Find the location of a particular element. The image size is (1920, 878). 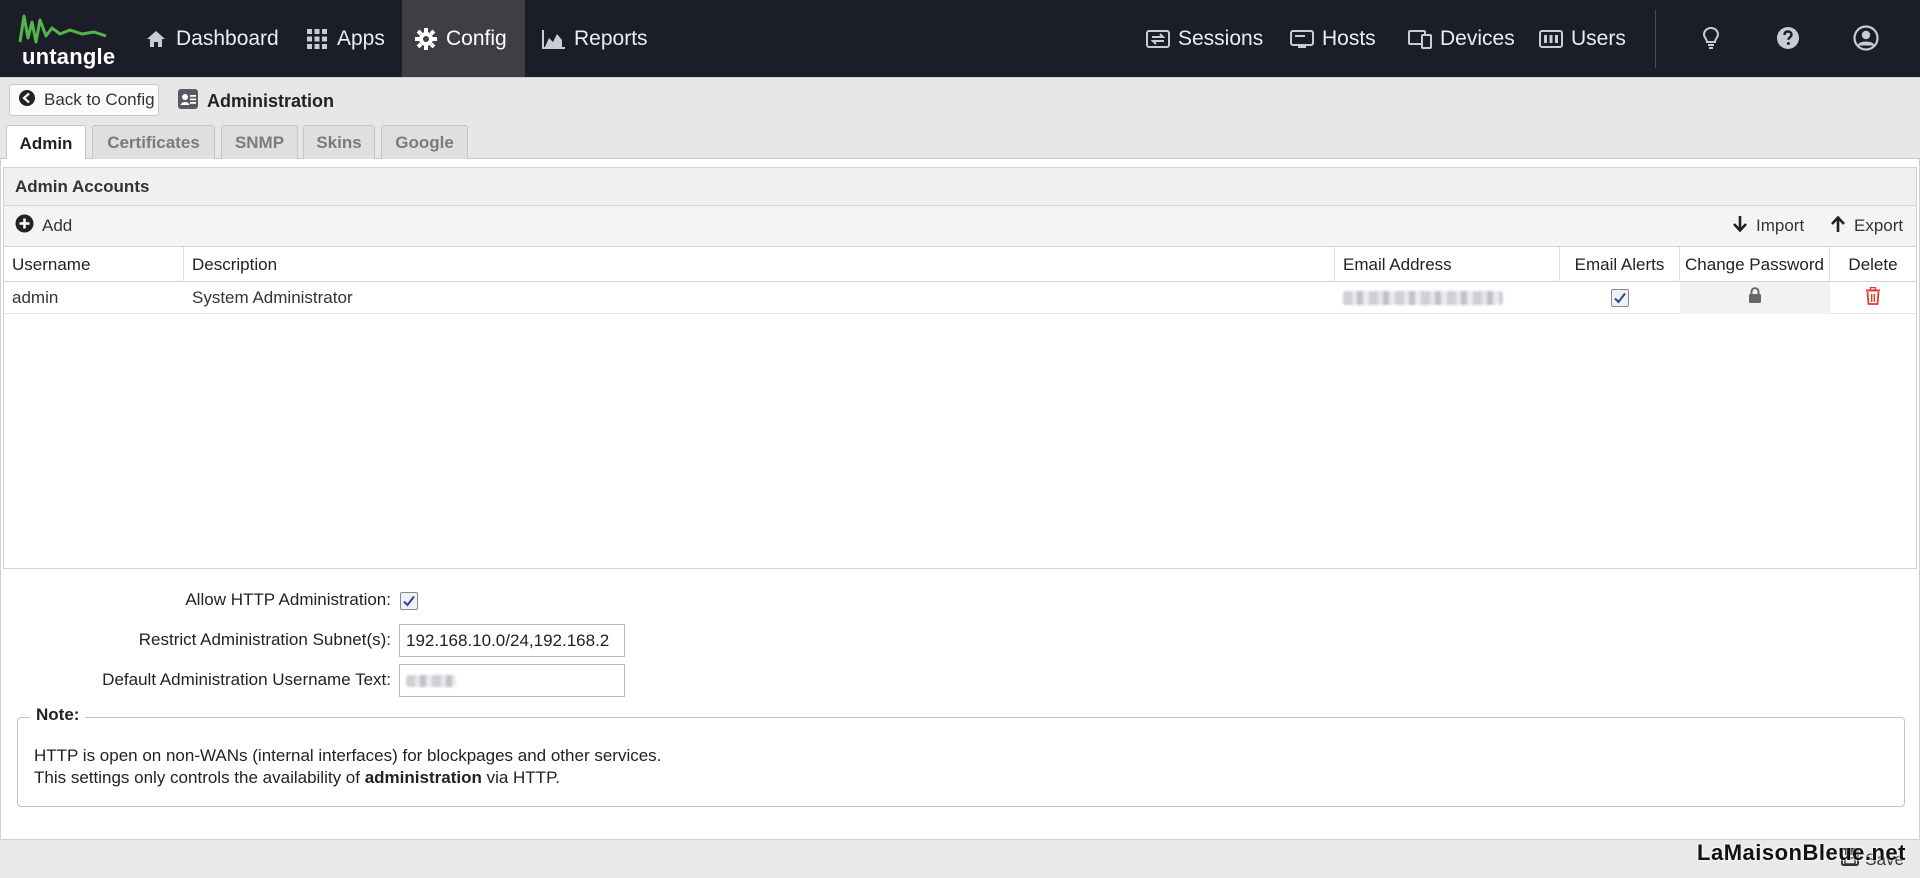

back-to-config-button: Back to Config is located at coordinates (84, 100).